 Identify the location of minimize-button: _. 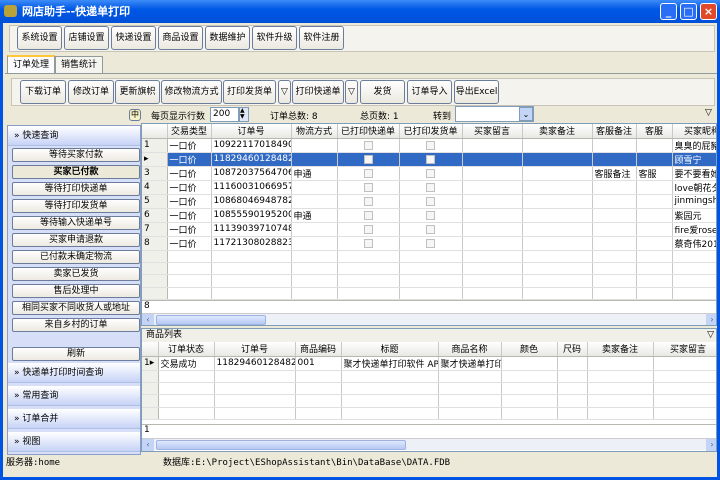
(668, 11).